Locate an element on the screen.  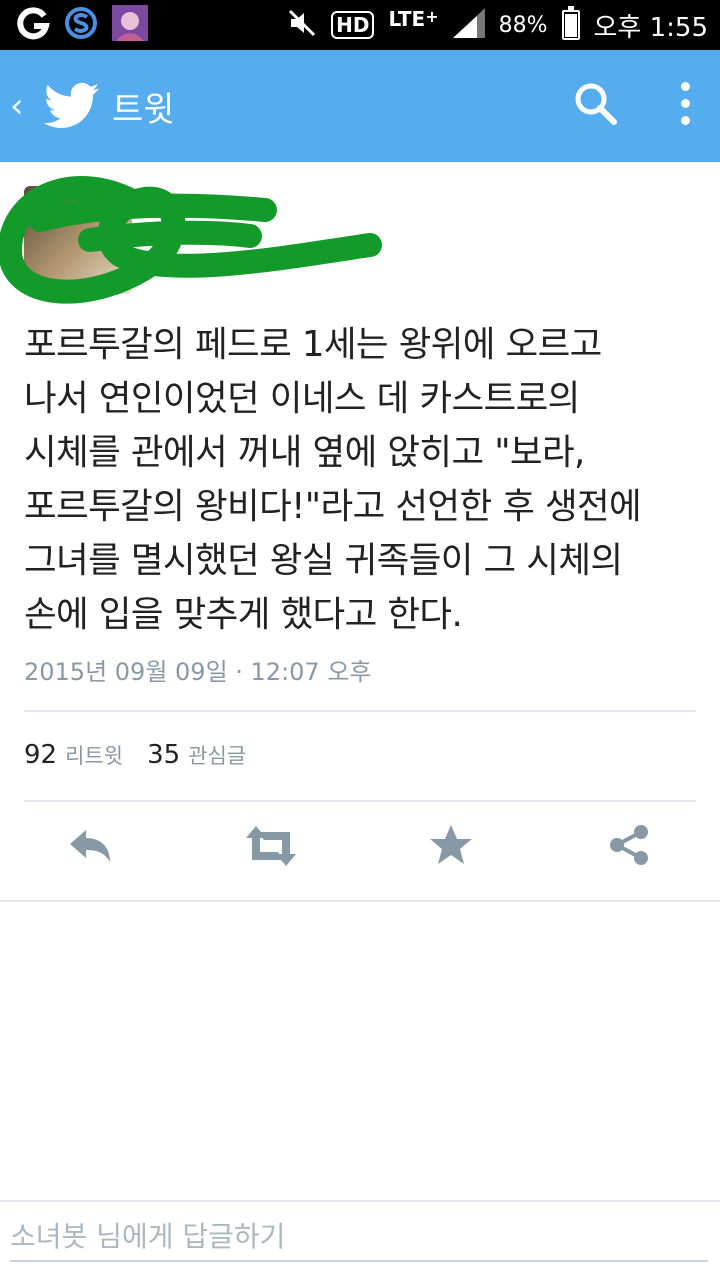
share-button is located at coordinates (629, 847).